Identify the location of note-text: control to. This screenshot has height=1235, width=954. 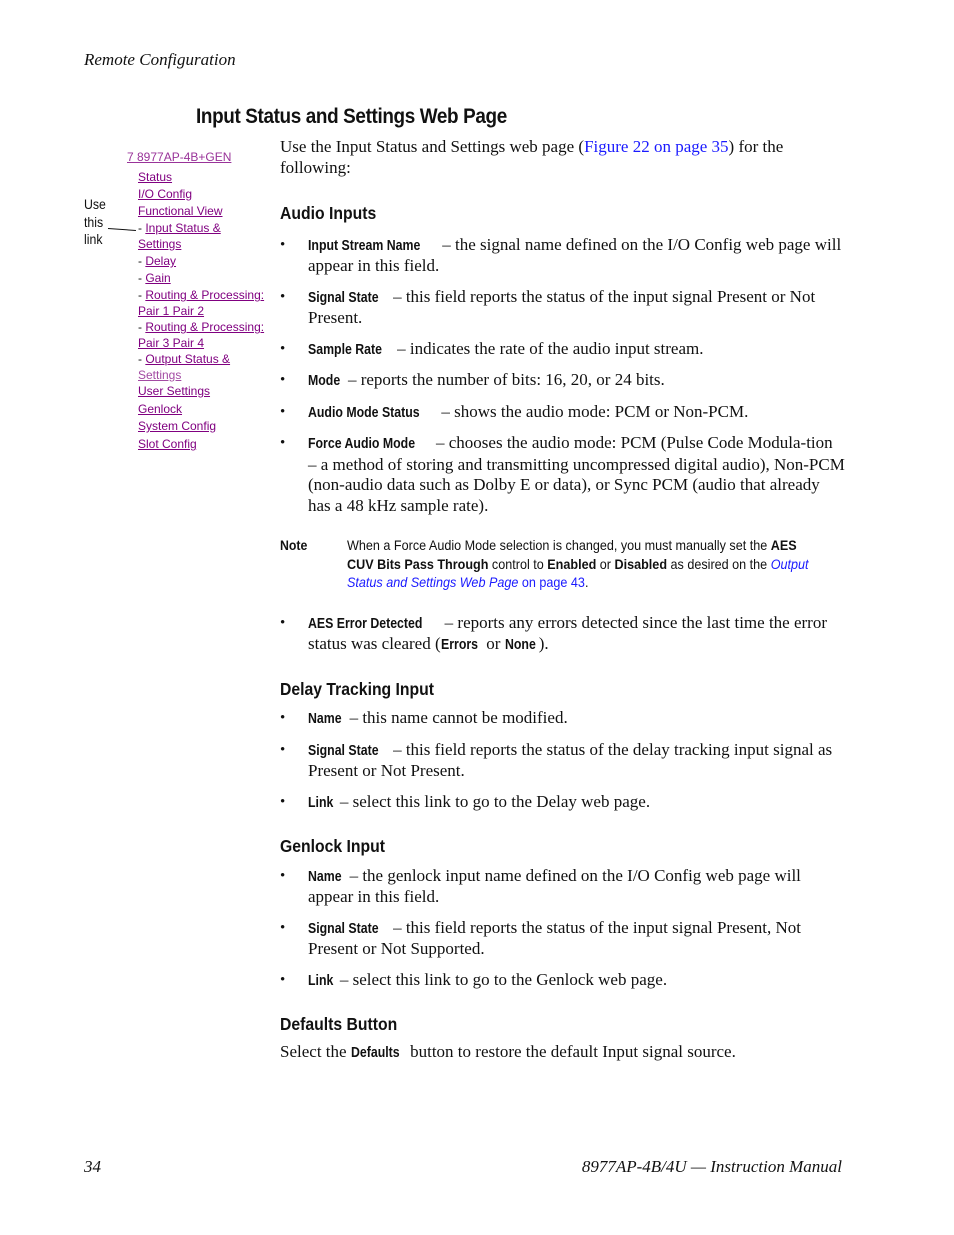
(518, 563).